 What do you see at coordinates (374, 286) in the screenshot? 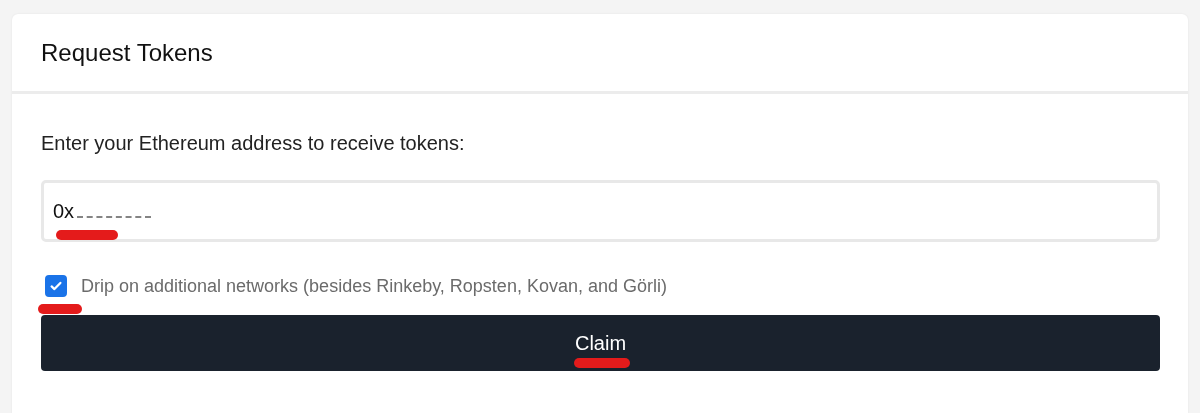
I see `checkbox-label: Drip on additional networks (besides Rinkeby, Ropsten, Kovan, and Görli)` at bounding box center [374, 286].